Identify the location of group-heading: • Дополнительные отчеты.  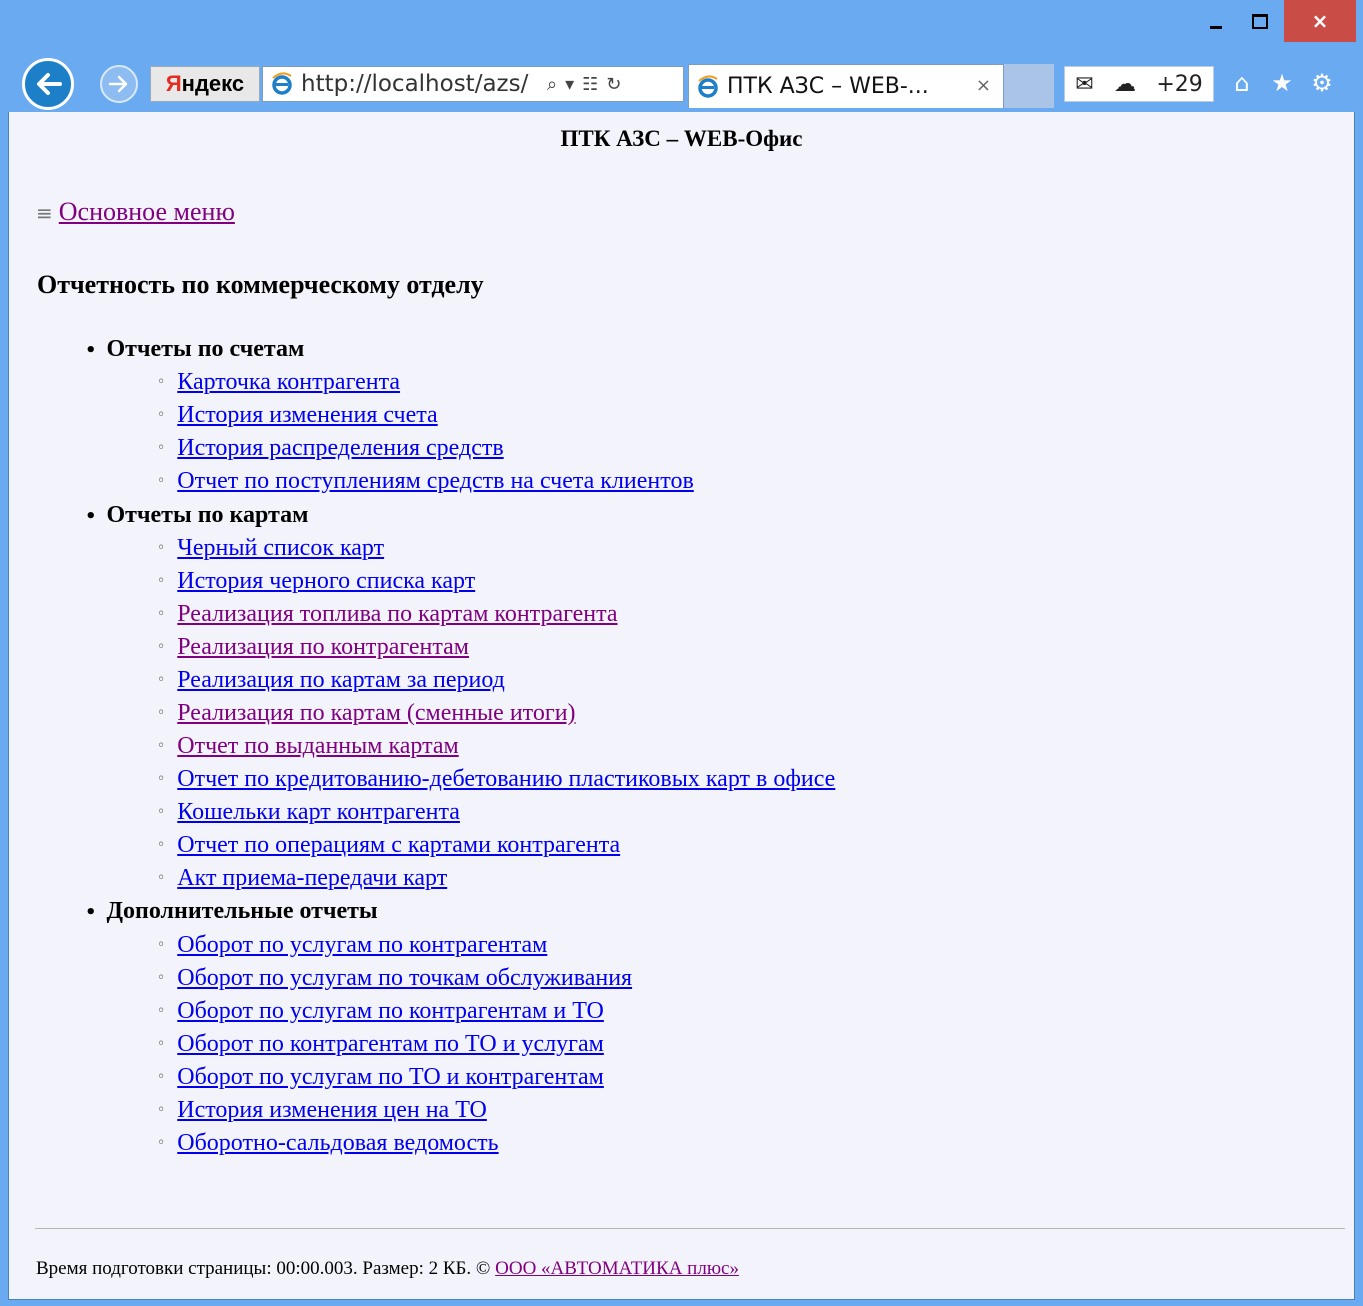
(231, 911).